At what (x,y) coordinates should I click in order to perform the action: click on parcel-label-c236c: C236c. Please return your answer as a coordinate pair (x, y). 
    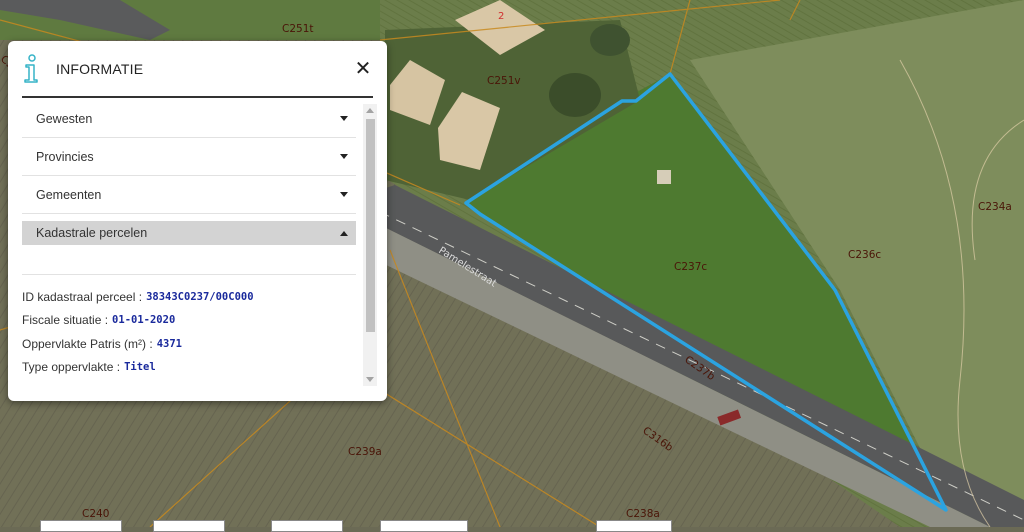
    Looking at the image, I should click on (864, 255).